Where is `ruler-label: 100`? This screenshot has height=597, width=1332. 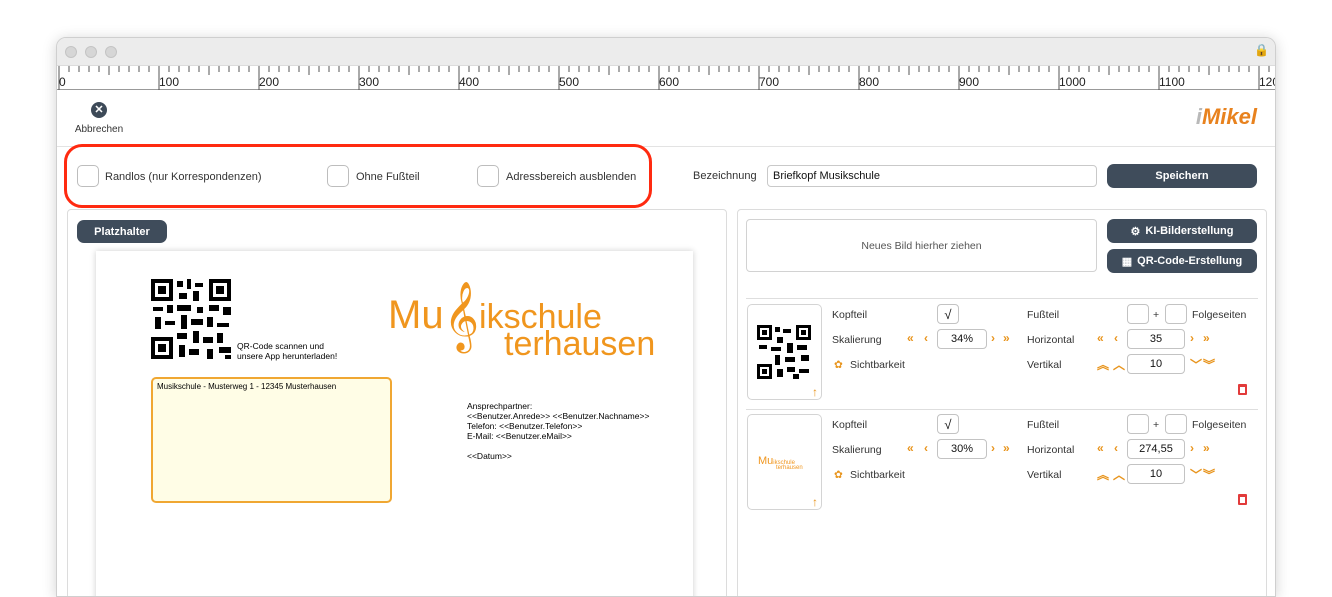
ruler-label: 100 is located at coordinates (169, 82).